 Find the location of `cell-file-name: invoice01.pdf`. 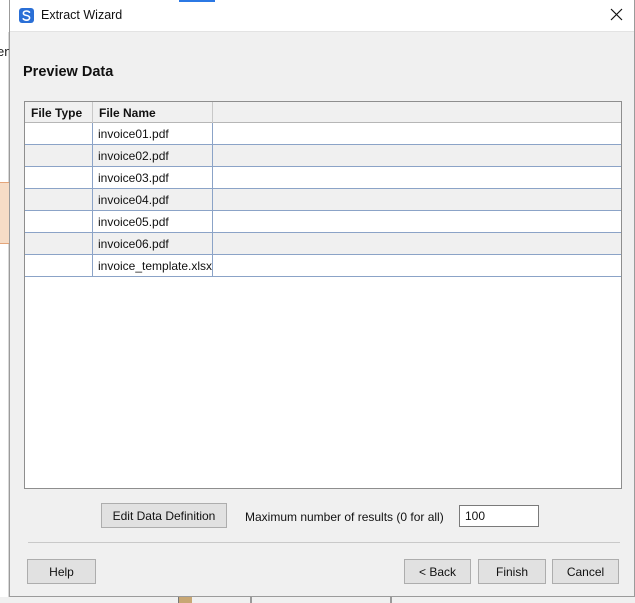

cell-file-name: invoice01.pdf is located at coordinates (153, 133).